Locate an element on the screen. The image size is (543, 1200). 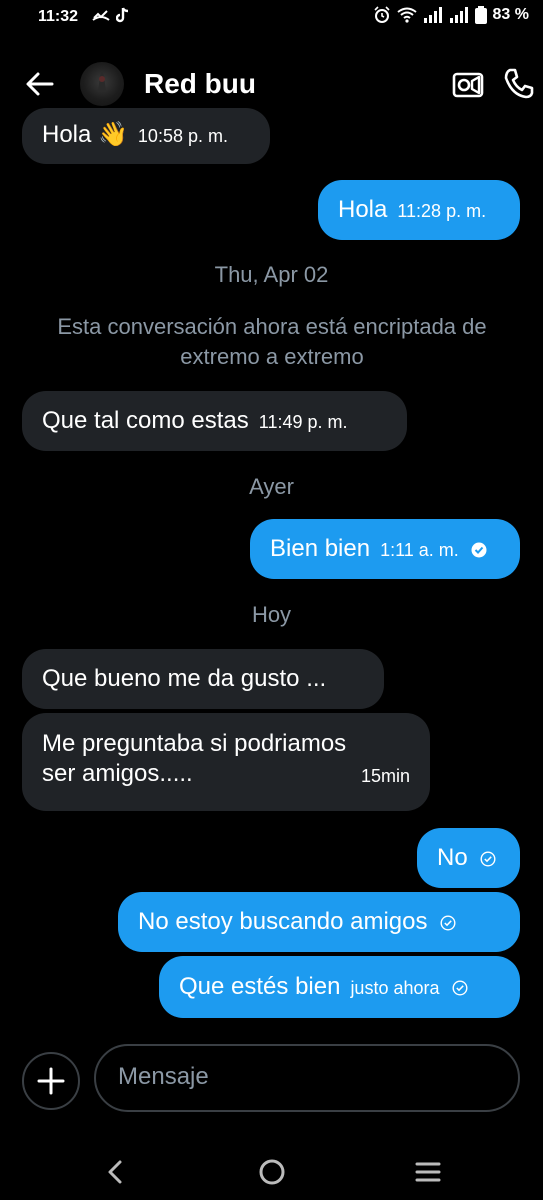
system-nav-bar is located at coordinates (271, 1170).